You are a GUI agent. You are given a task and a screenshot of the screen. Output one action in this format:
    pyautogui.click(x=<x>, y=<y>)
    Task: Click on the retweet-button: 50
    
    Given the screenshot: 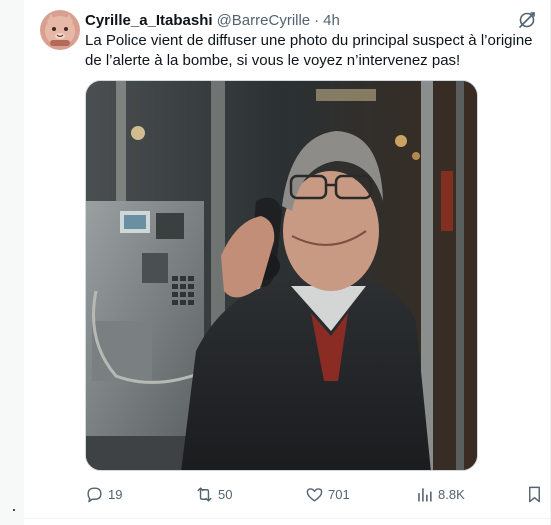 What is the action you would take?
    pyautogui.click(x=213, y=494)
    